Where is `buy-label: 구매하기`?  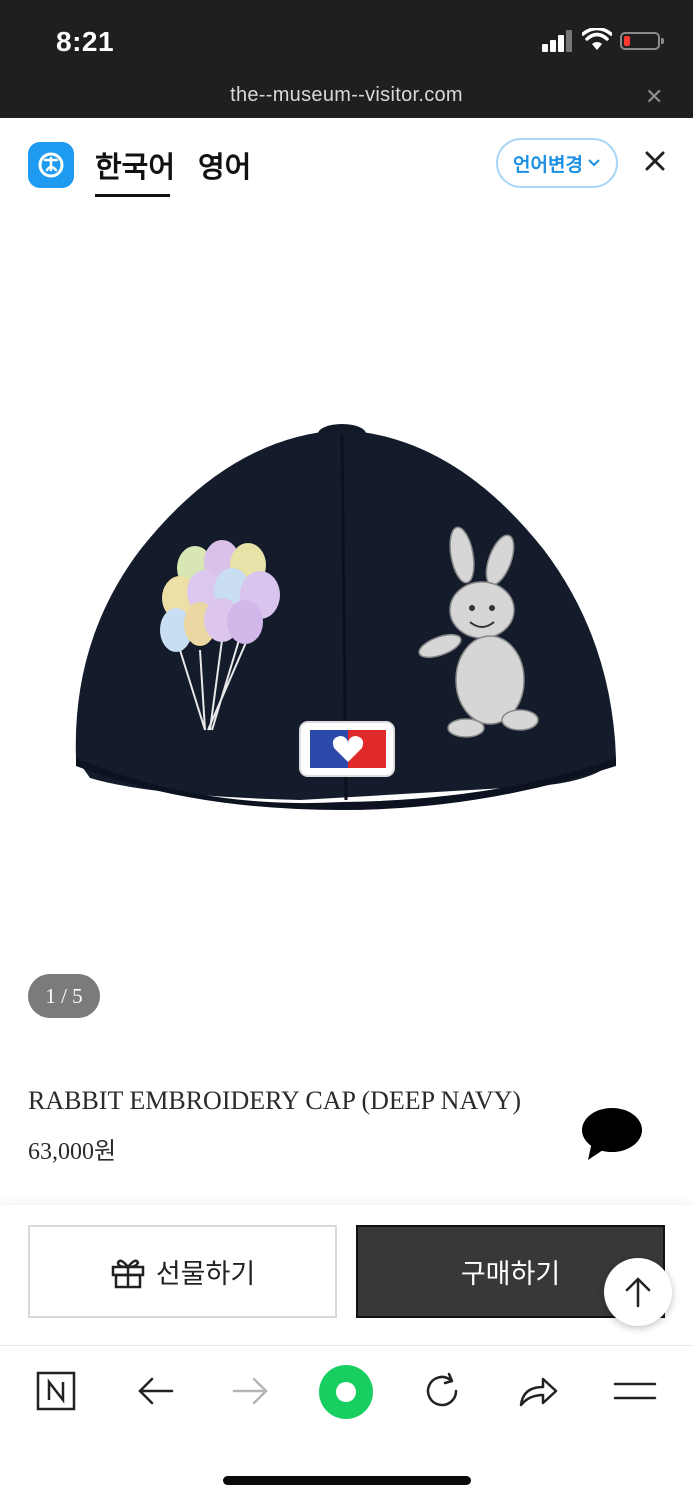
buy-label: 구매하기 is located at coordinates (510, 1274).